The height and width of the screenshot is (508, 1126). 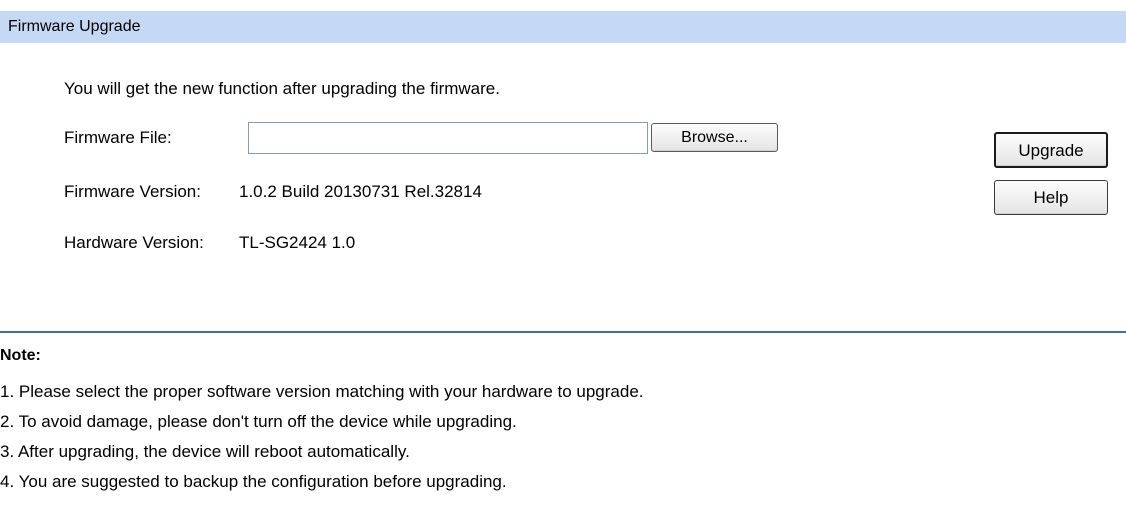 What do you see at coordinates (563, 27) in the screenshot?
I see `panel-header: Firmware Upgrade` at bounding box center [563, 27].